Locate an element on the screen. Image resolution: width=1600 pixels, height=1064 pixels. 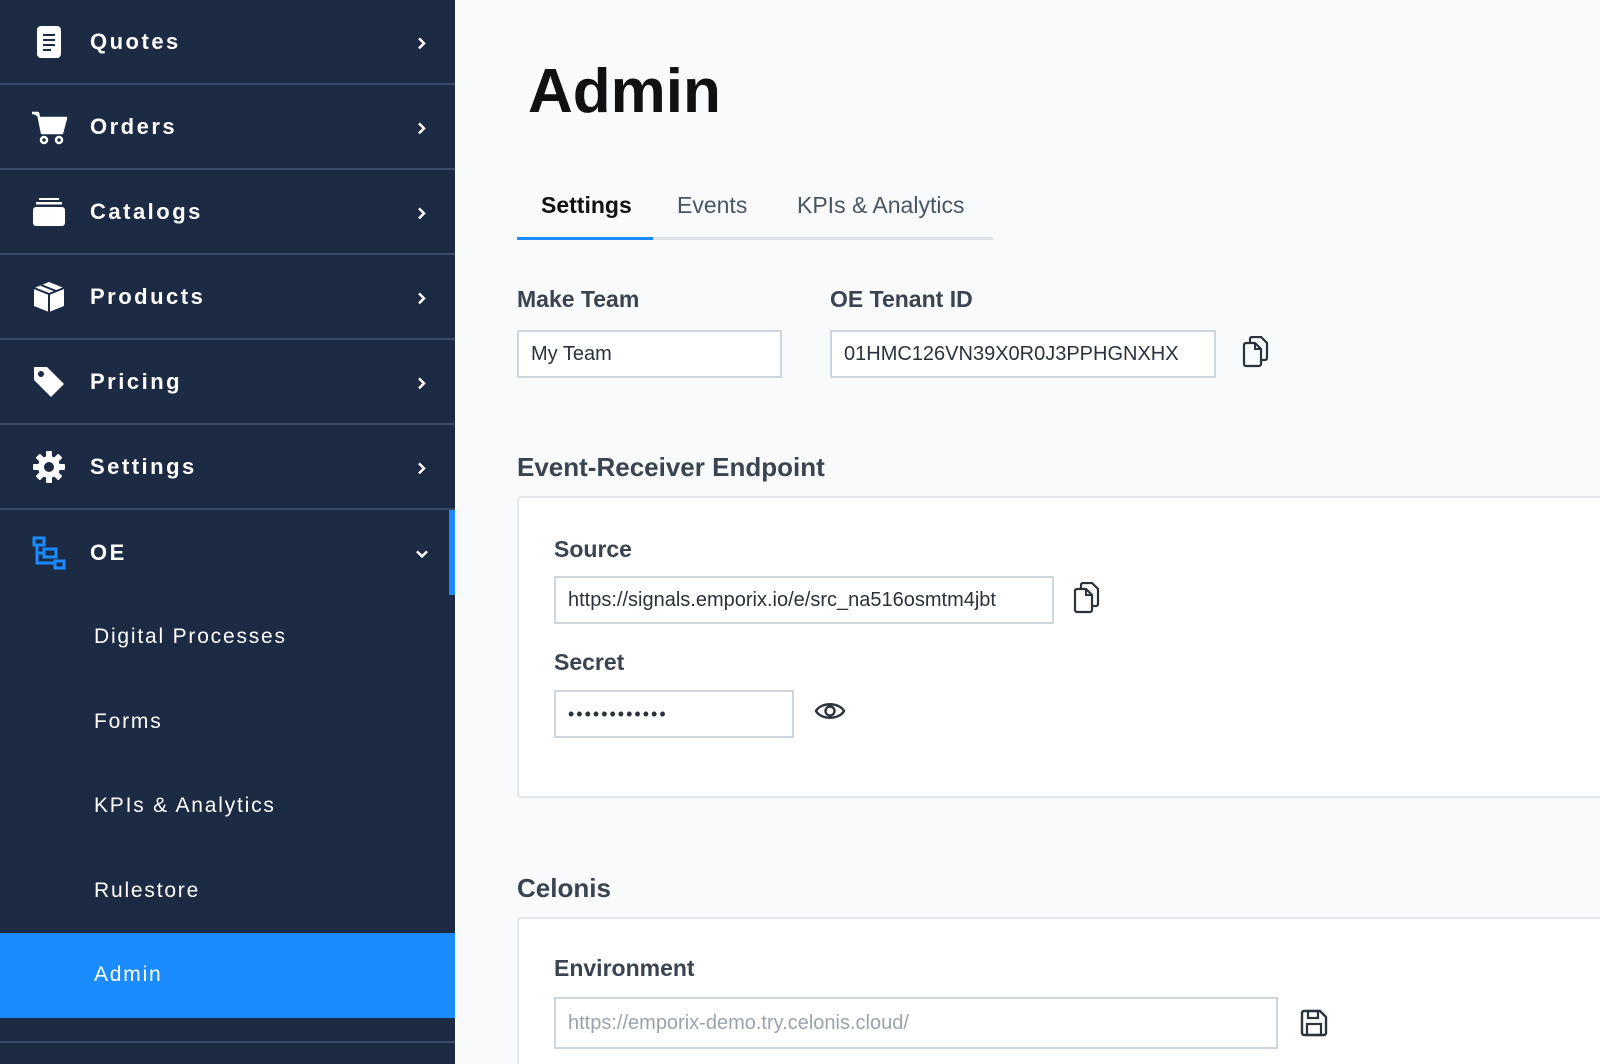
flow-icon is located at coordinates (49, 553).